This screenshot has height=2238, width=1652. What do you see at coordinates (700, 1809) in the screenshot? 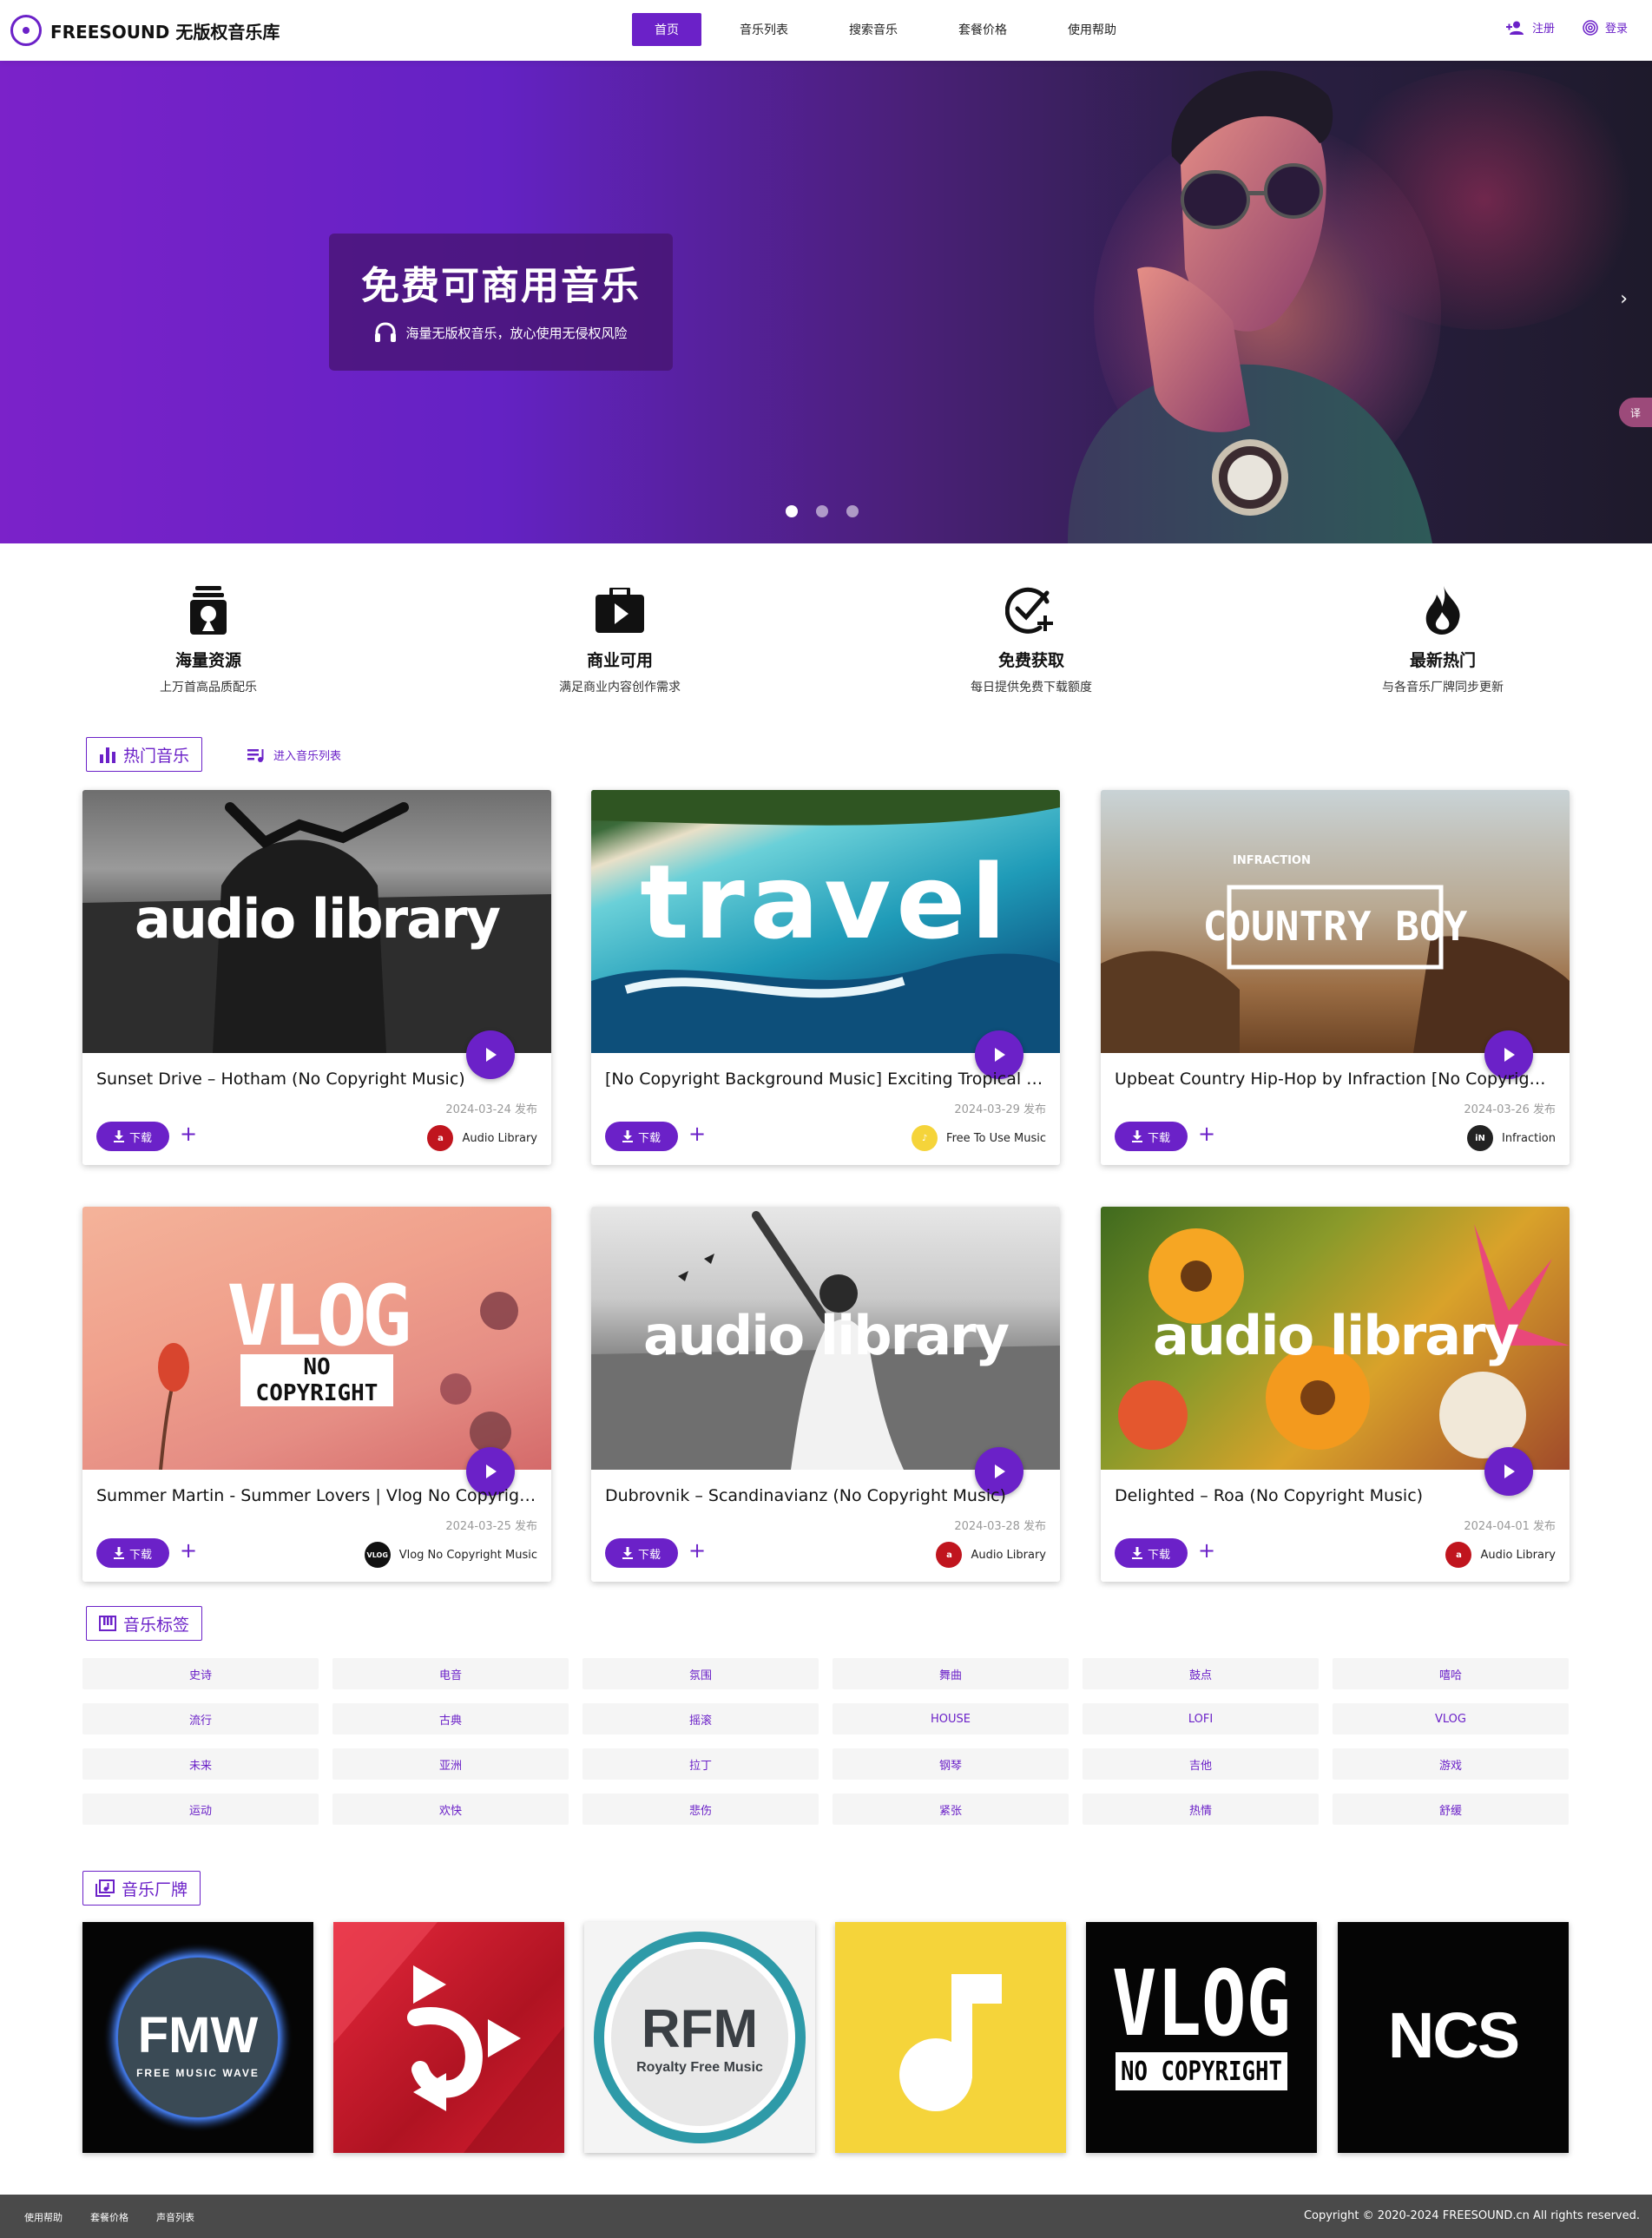
I see `tag-chip: 悲伤` at bounding box center [700, 1809].